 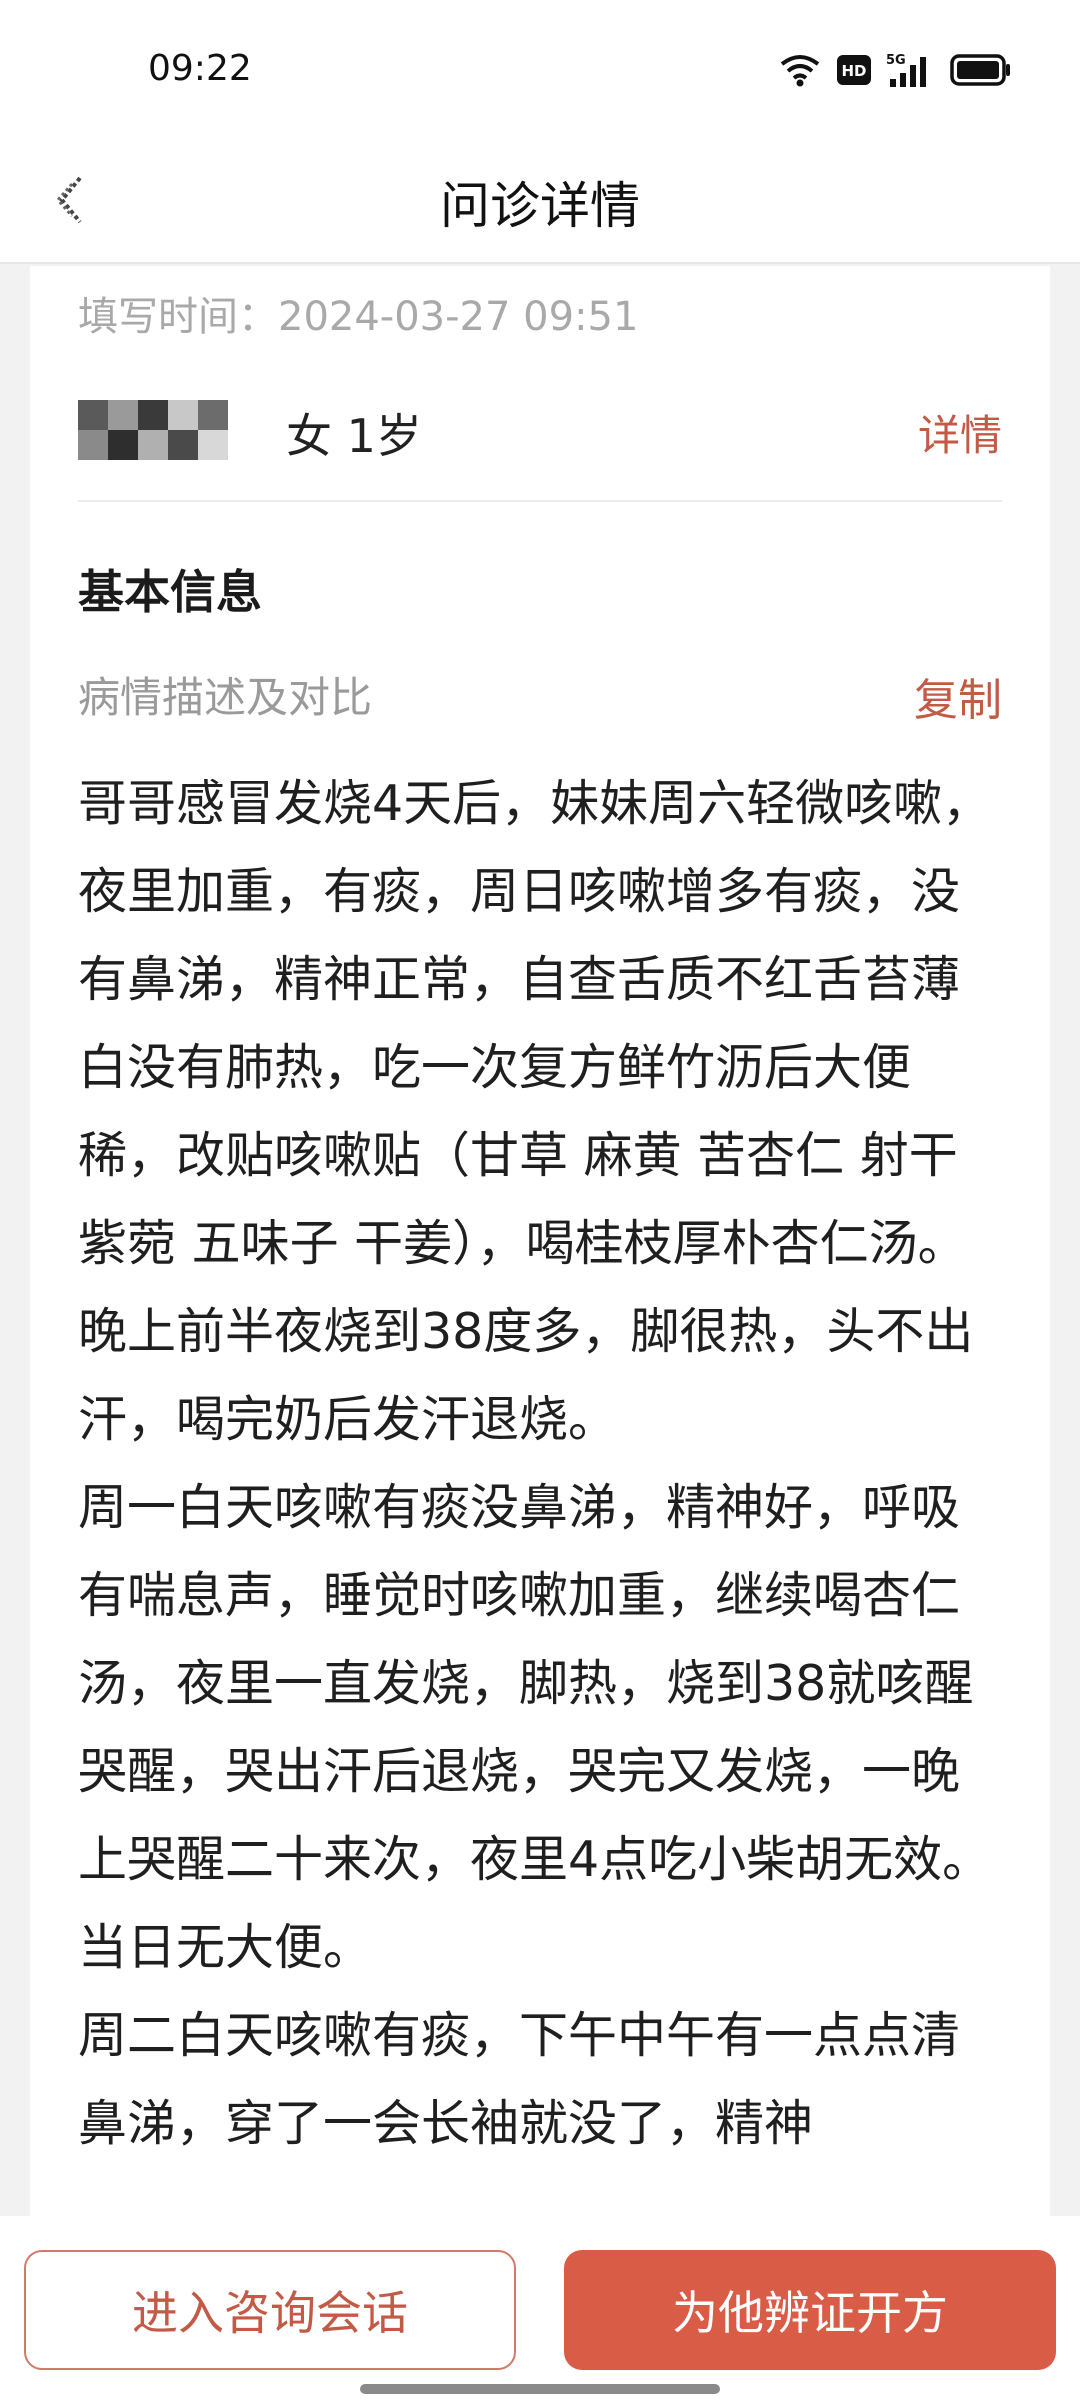 What do you see at coordinates (153, 430) in the screenshot?
I see `patient-avatar` at bounding box center [153, 430].